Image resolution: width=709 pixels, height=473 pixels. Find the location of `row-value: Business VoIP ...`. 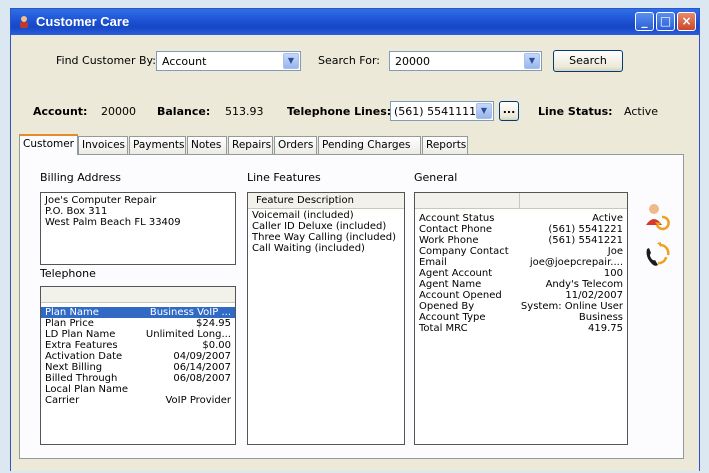

row-value: Business VoIP ... is located at coordinates (190, 312).